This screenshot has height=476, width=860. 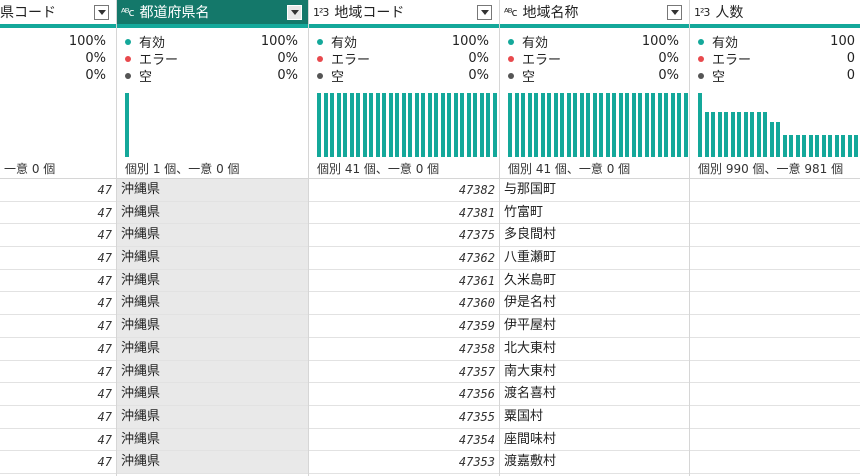 What do you see at coordinates (594, 304) in the screenshot?
I see `table-cell: 伊是名村` at bounding box center [594, 304].